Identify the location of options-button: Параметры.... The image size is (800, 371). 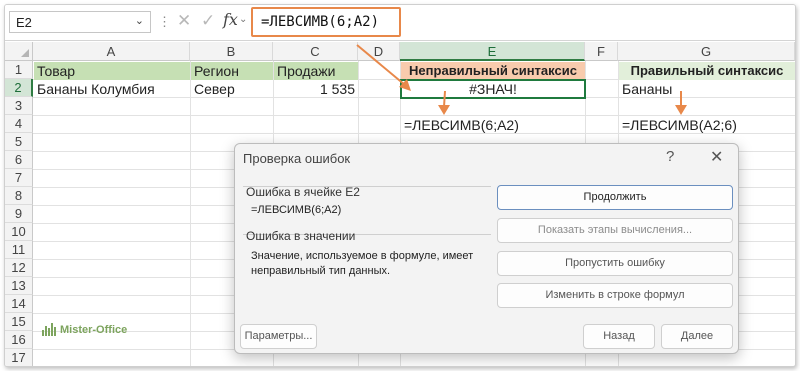
(278, 336).